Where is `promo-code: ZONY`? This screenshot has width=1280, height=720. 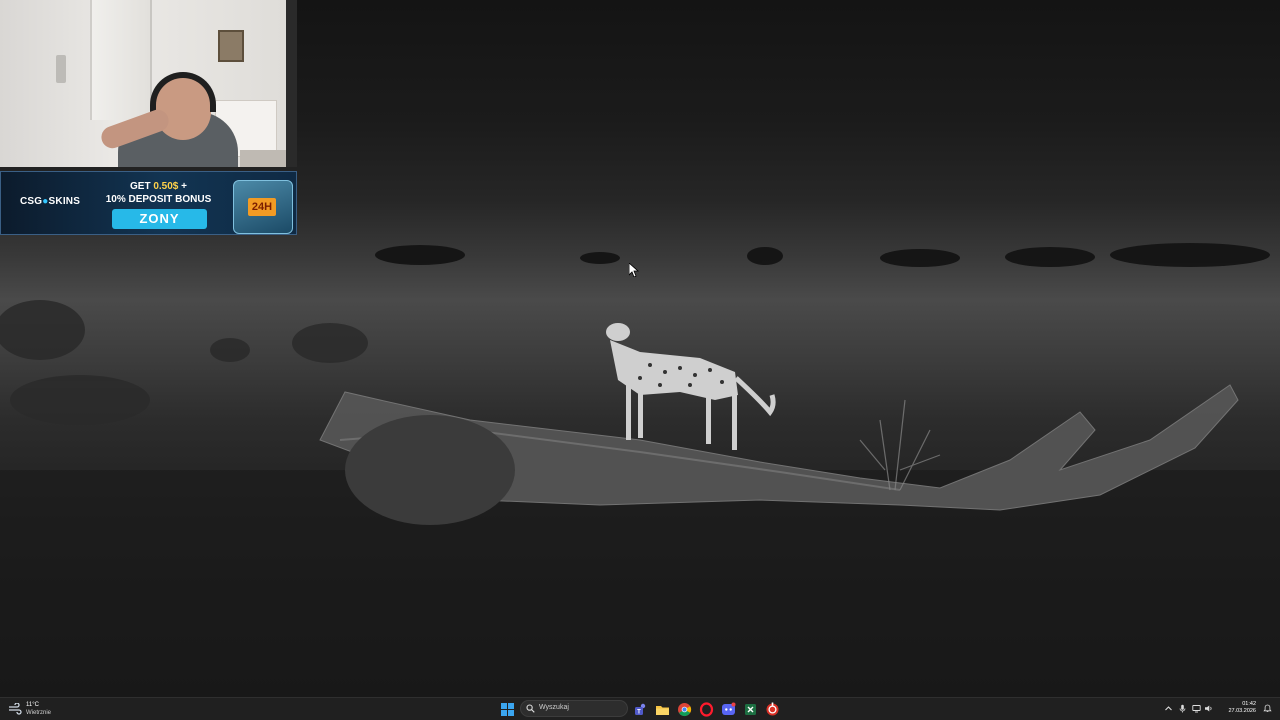
promo-code: ZONY is located at coordinates (159, 219).